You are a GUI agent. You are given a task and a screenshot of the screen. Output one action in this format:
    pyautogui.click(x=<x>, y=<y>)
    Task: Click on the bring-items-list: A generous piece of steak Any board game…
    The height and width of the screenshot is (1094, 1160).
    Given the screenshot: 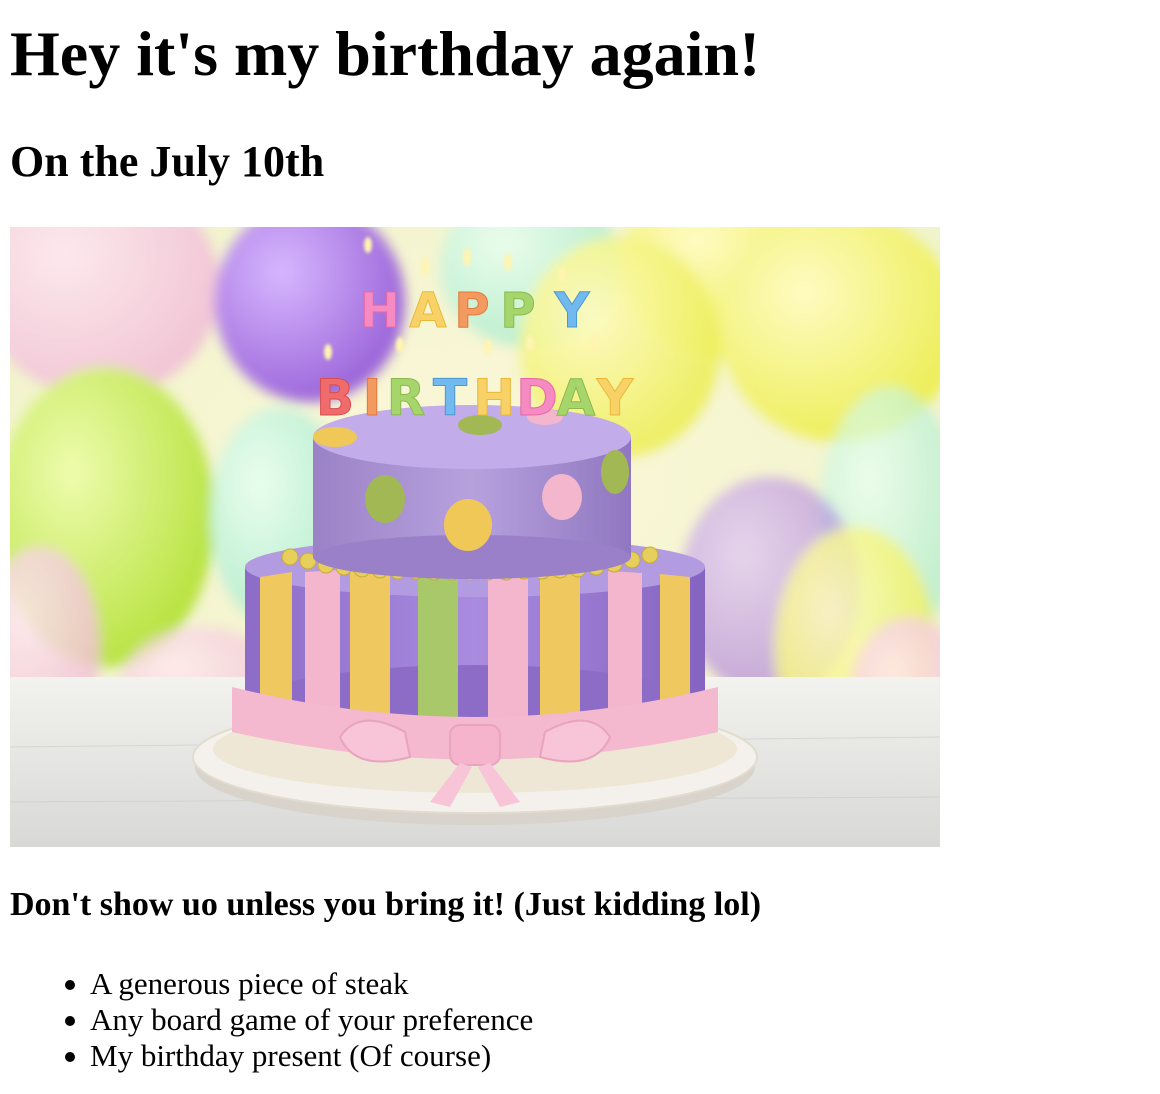 What is the action you would take?
    pyautogui.click(x=271, y=1020)
    